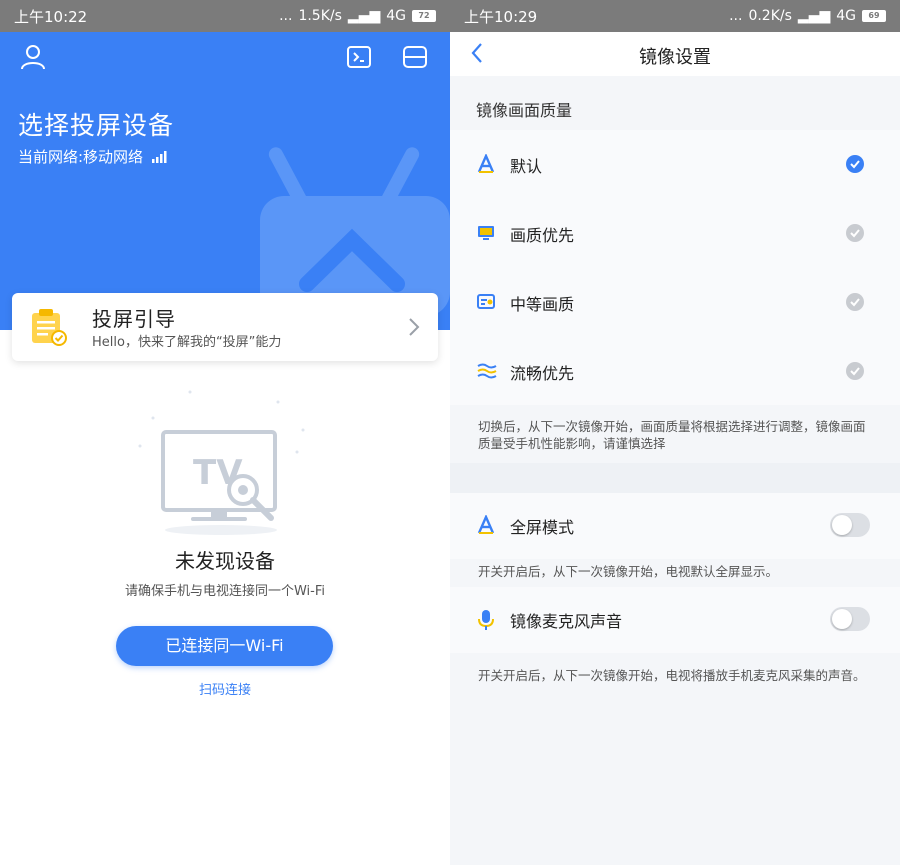 This screenshot has height=865, width=900. I want to click on default-quality-icon, so click(486, 163).